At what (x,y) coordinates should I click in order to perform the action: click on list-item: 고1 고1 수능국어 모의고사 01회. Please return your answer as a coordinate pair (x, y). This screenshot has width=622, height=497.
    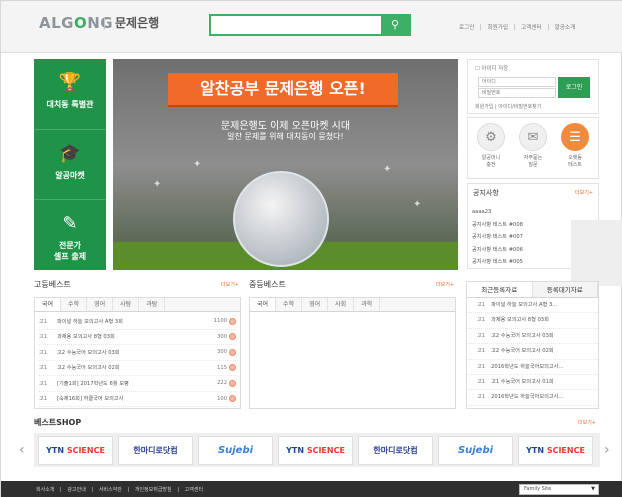
    Looking at the image, I should click on (532, 383).